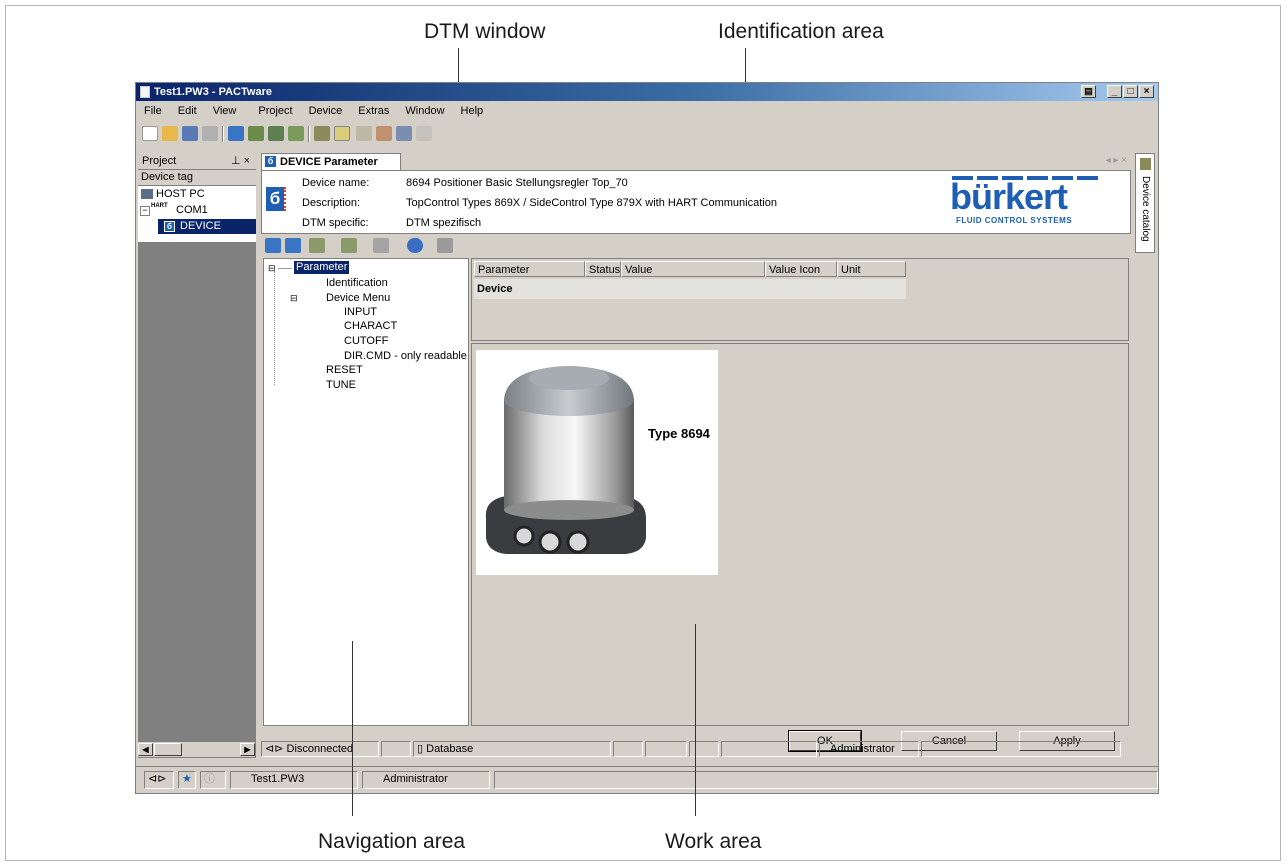 The image size is (1288, 864). Describe the element at coordinates (256, 133) in the screenshot. I see `add-device-icon` at that location.